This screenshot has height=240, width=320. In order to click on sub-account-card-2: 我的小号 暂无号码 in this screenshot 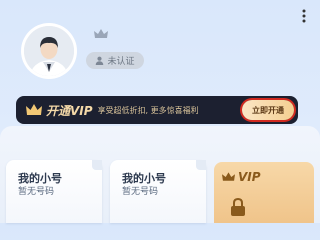, I will do `click(158, 191)`.